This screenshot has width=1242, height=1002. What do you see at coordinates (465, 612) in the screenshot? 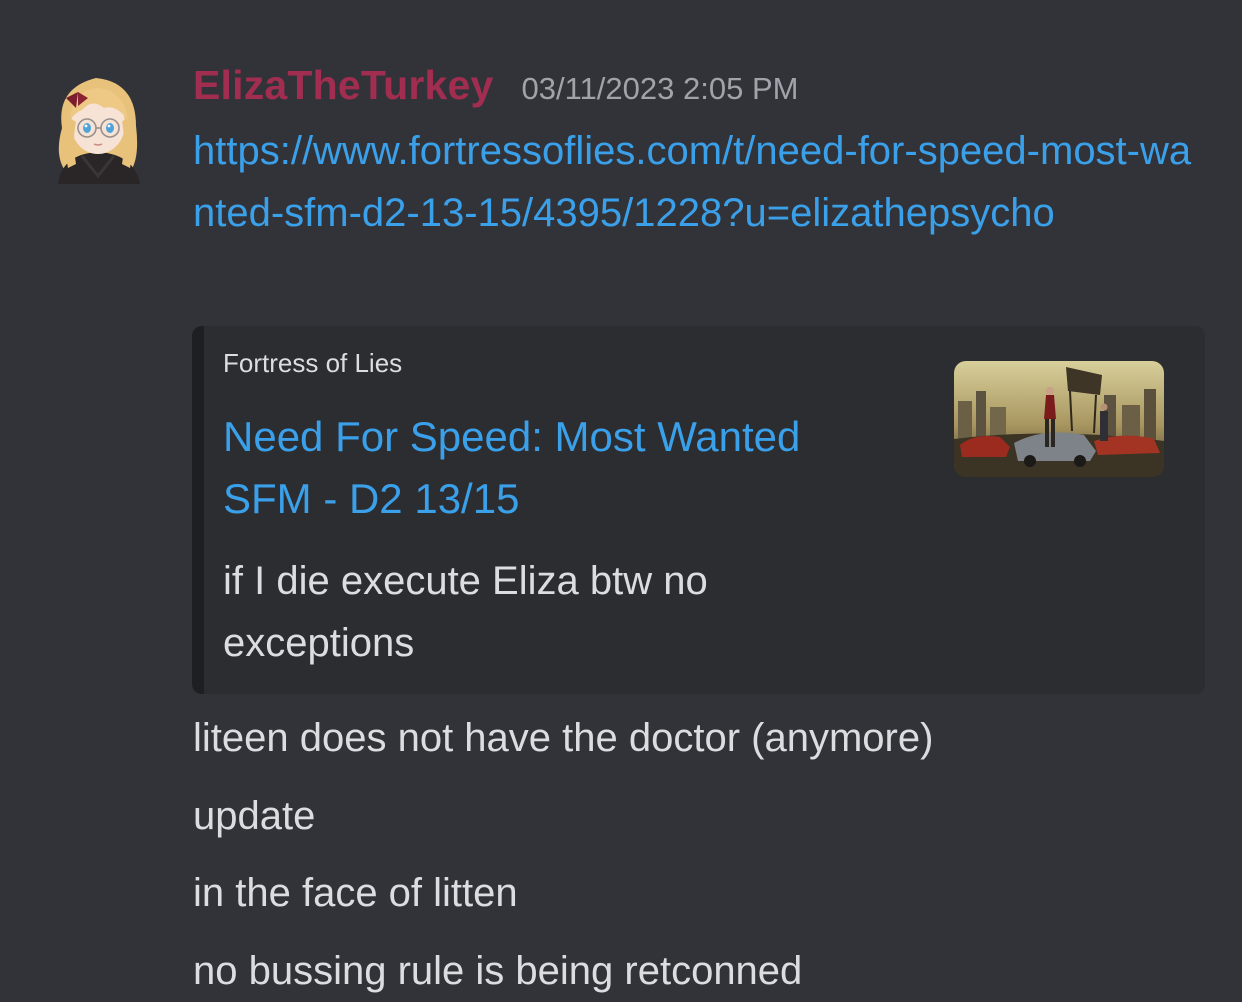
I see `embed-description: if I die execute Eliza btw no exceptions` at bounding box center [465, 612].